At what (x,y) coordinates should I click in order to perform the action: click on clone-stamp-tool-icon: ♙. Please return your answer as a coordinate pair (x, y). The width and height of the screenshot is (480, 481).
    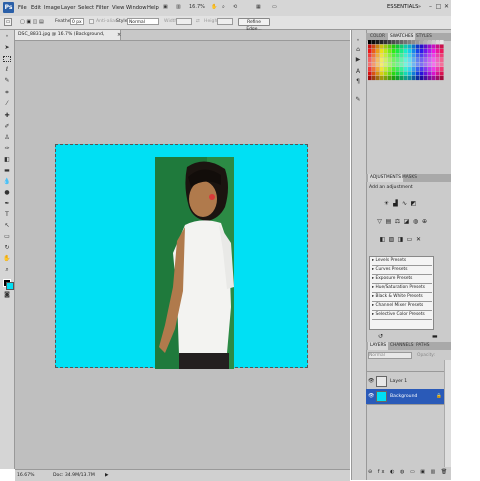
    Looking at the image, I should click on (7, 138).